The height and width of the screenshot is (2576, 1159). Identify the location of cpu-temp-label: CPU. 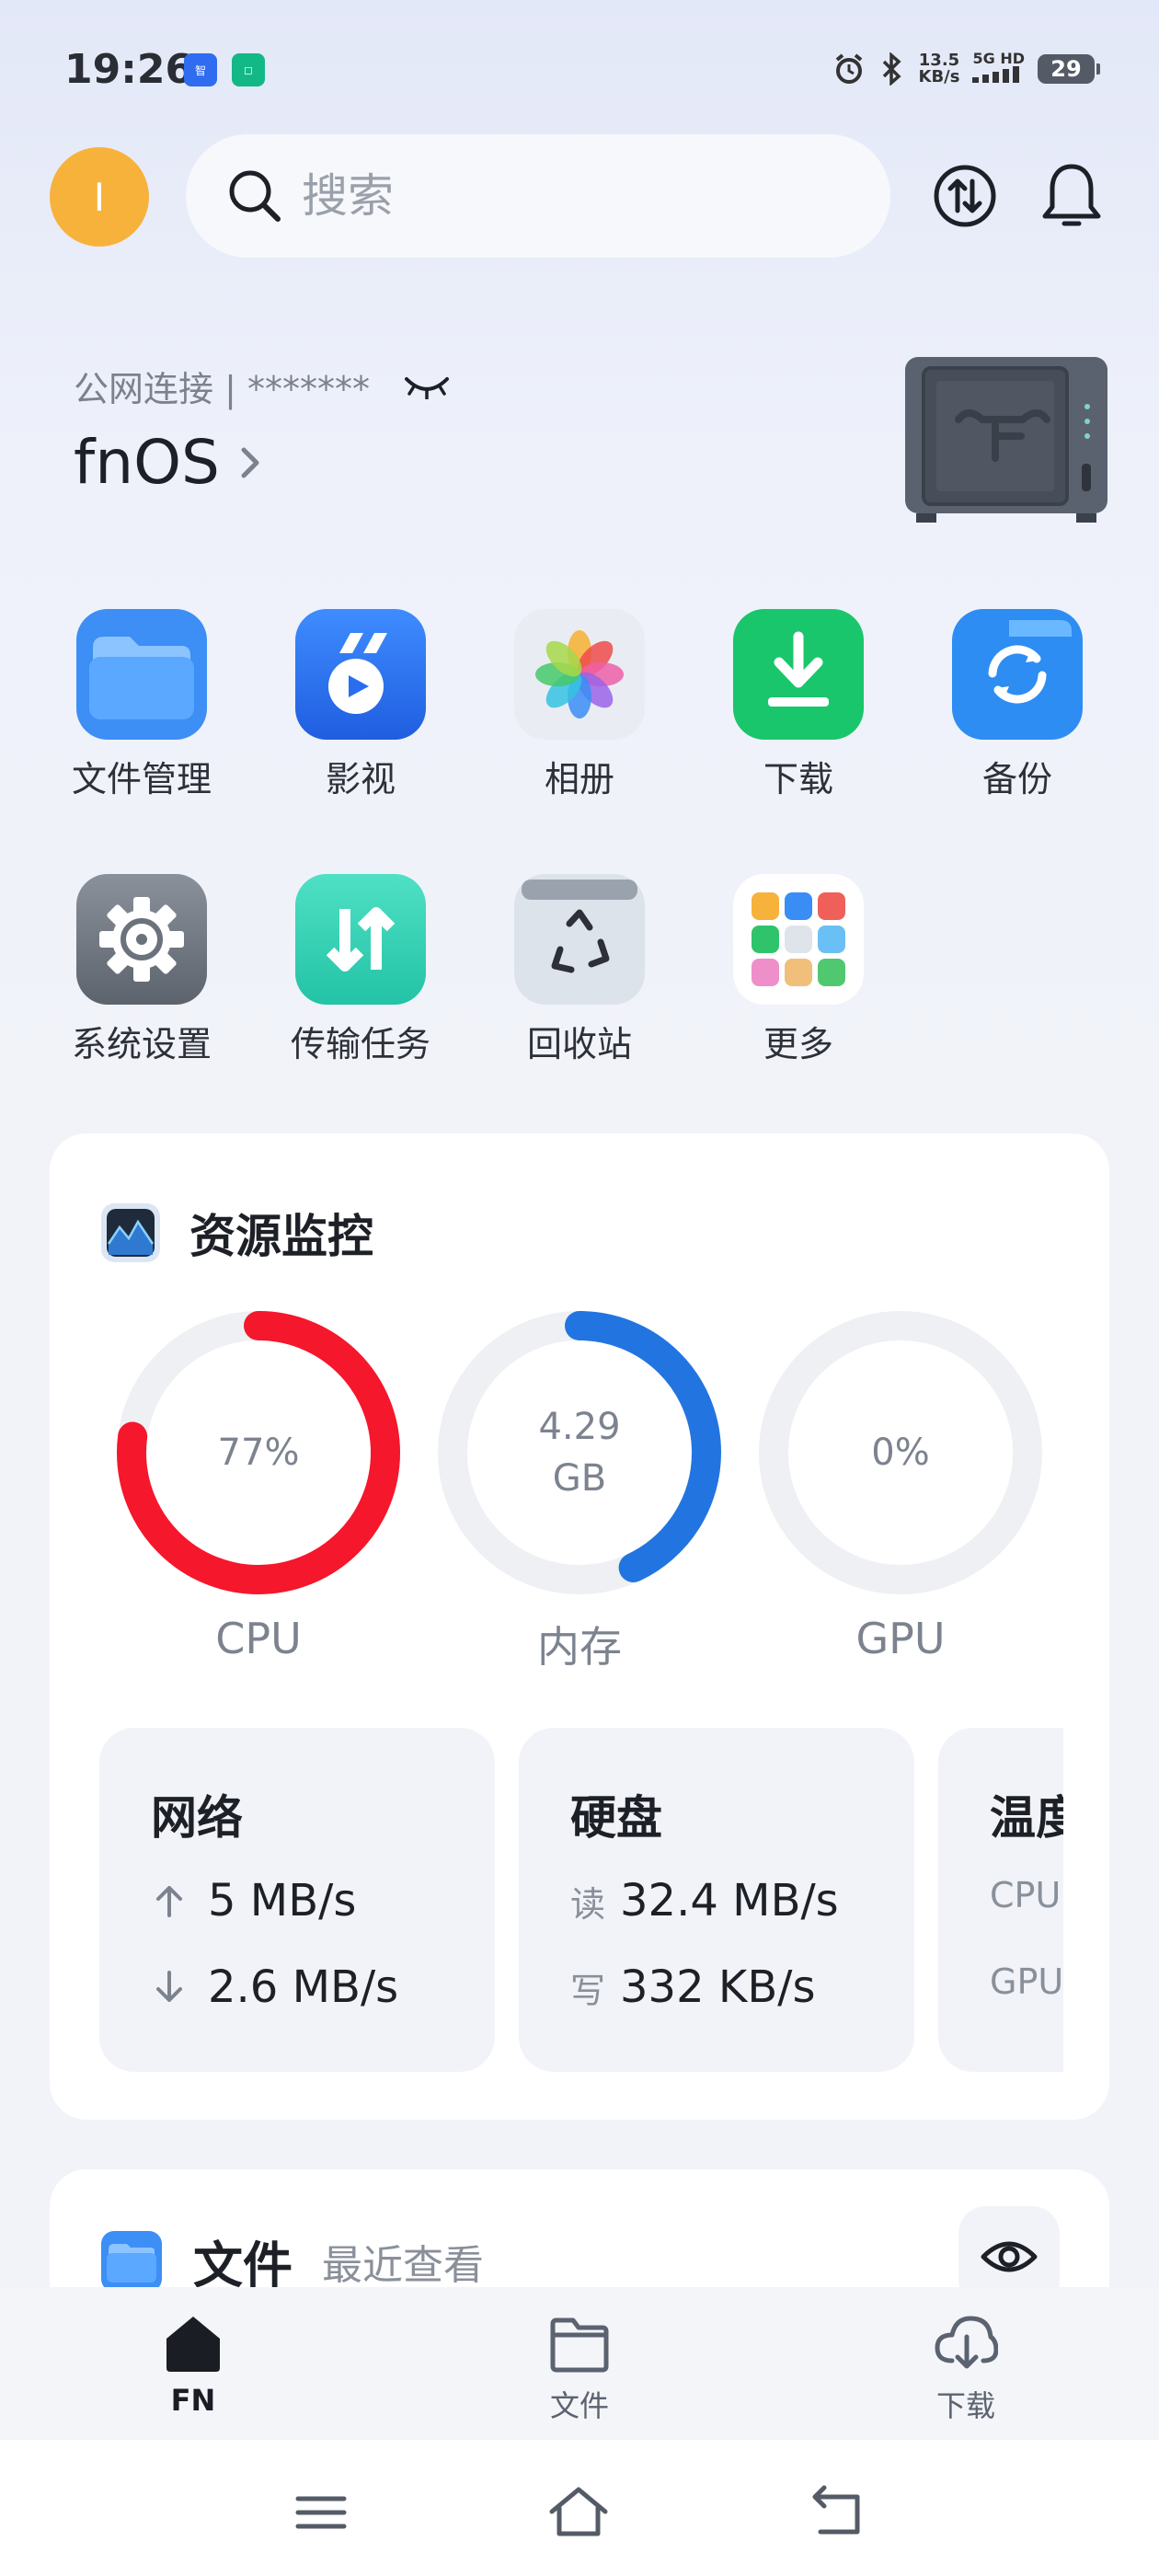
(1025, 1895).